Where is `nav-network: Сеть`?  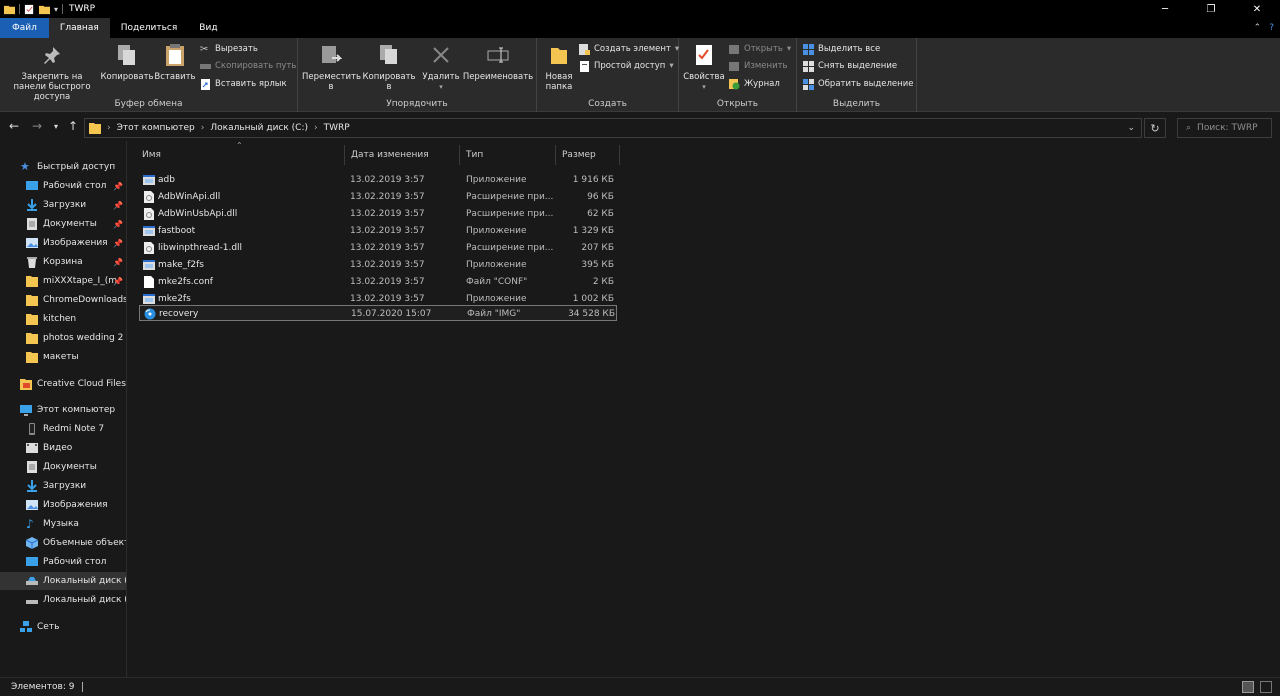 nav-network: Сеть is located at coordinates (63, 627).